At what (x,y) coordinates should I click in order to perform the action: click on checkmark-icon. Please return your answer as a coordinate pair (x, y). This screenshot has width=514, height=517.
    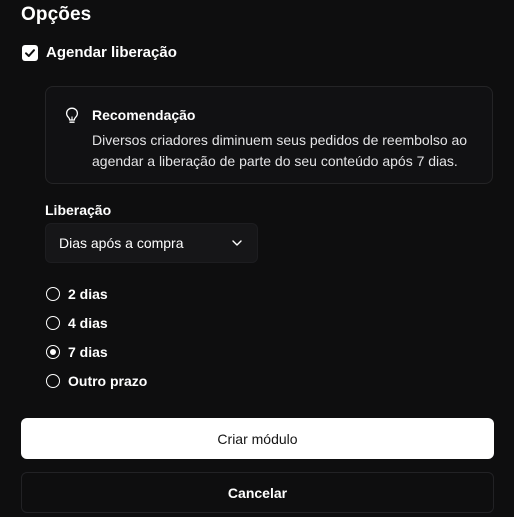
    Looking at the image, I should click on (30, 52).